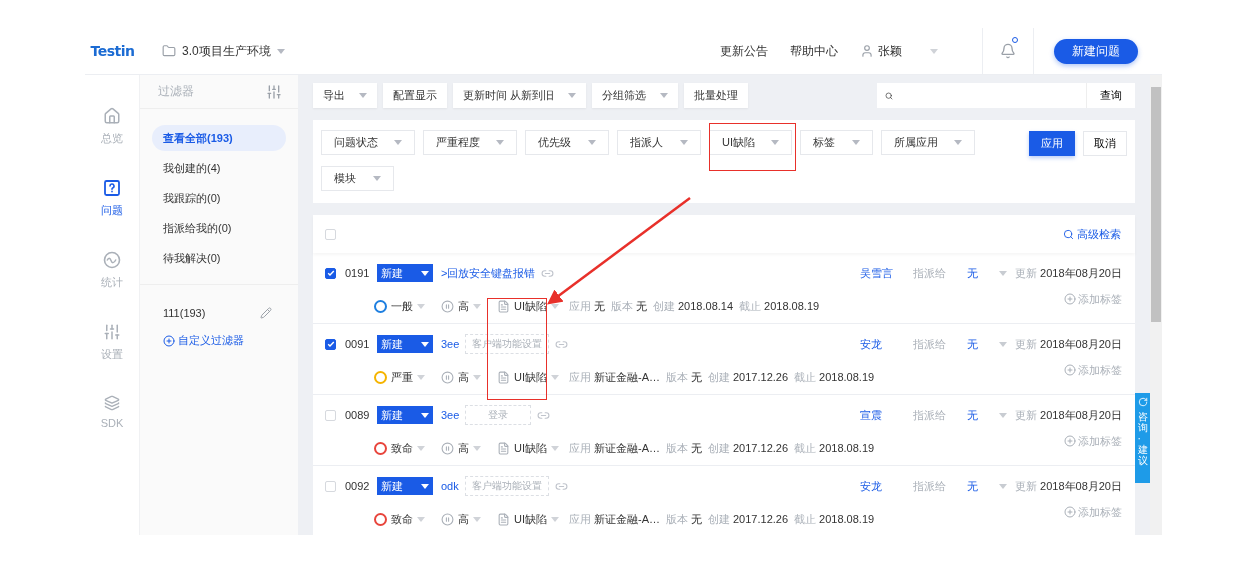 This screenshot has height=563, width=1246. What do you see at coordinates (1008, 51) in the screenshot?
I see `bell-icon` at bounding box center [1008, 51].